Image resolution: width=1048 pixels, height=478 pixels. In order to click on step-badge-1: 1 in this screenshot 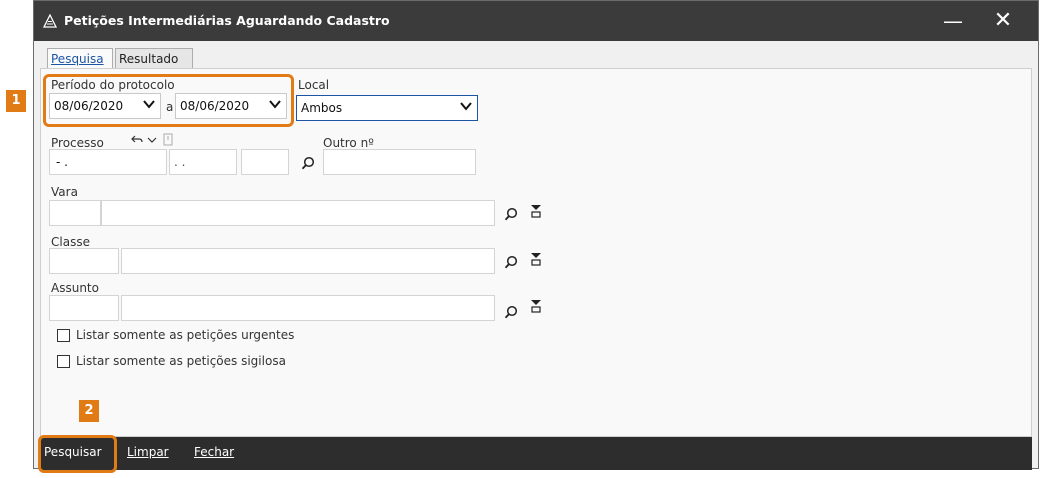, I will do `click(16, 101)`.